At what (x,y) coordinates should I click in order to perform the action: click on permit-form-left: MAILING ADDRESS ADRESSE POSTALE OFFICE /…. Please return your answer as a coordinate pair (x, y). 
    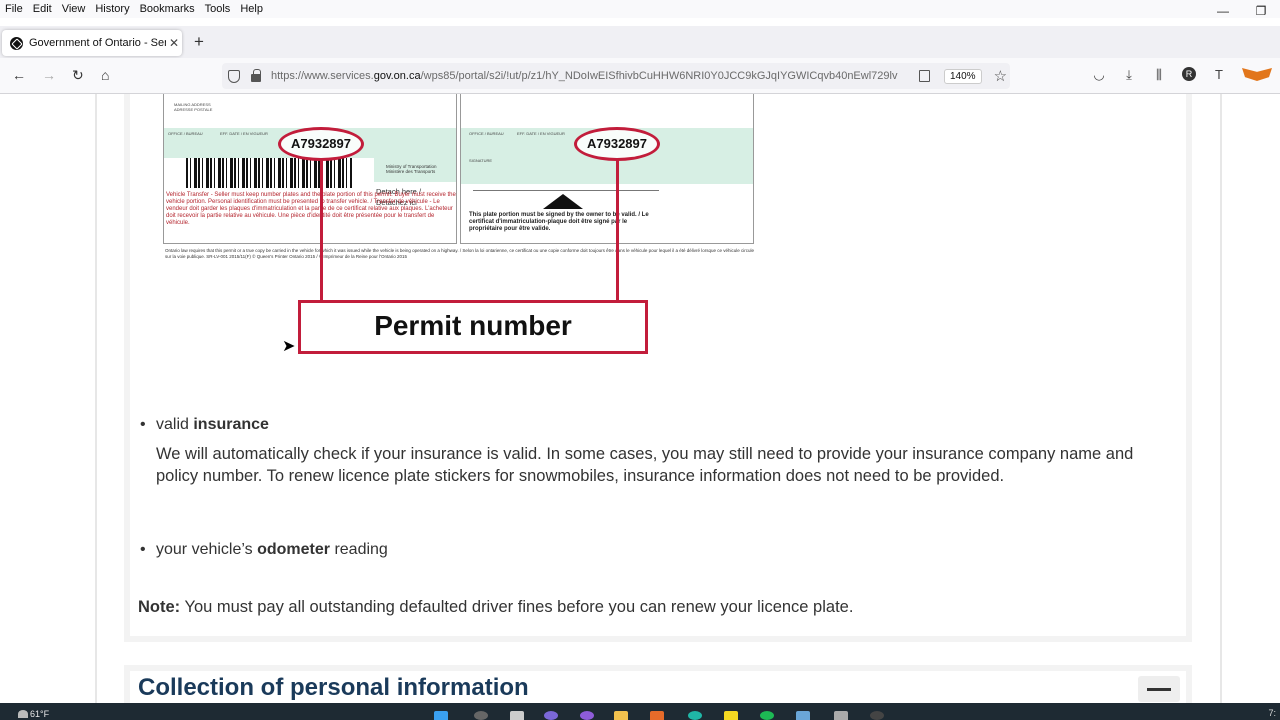
    Looking at the image, I should click on (310, 169).